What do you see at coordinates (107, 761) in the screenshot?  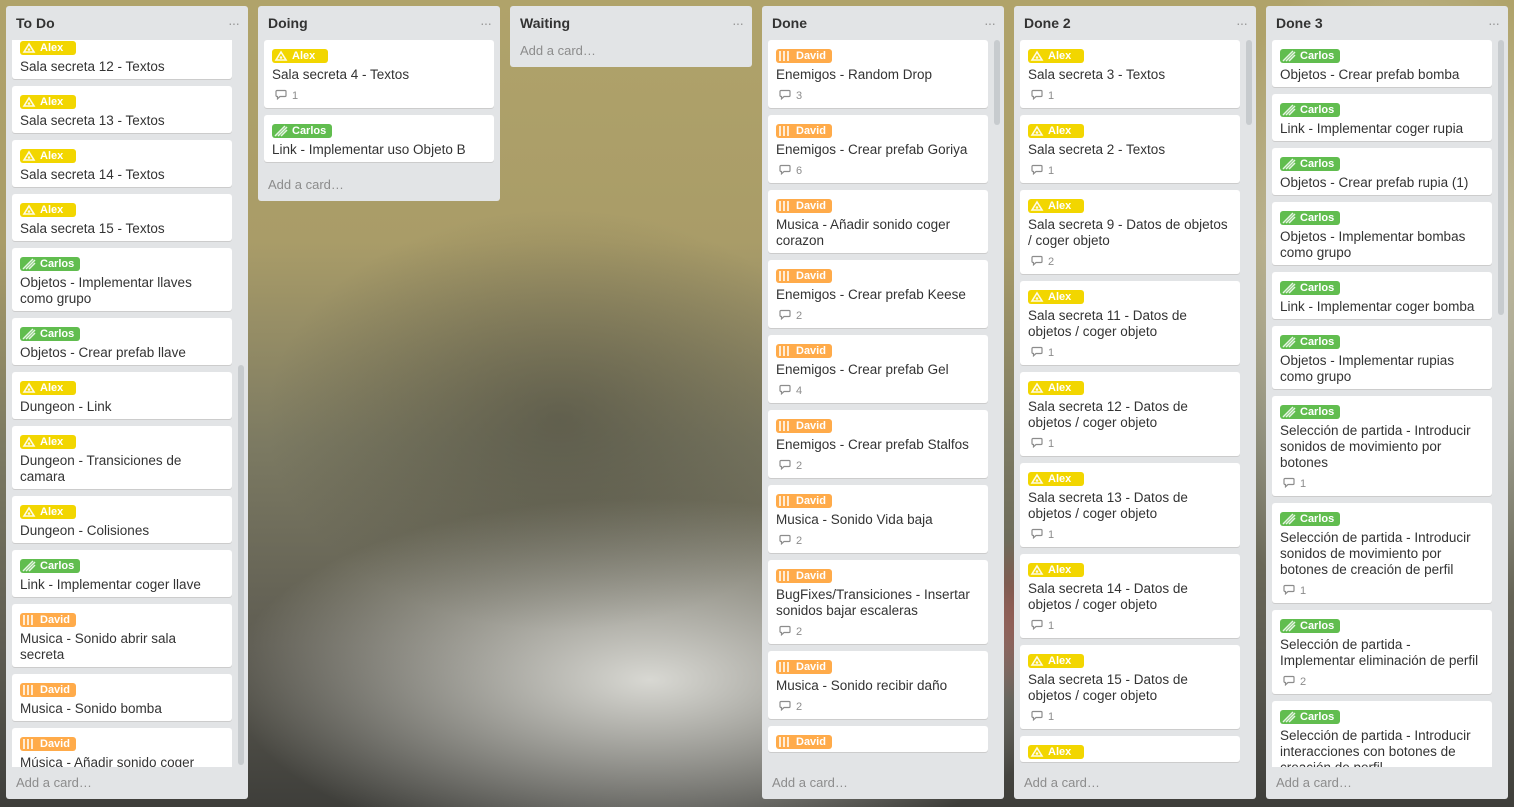 I see `card-title: Música - Añadir sonido coger rupia` at bounding box center [107, 761].